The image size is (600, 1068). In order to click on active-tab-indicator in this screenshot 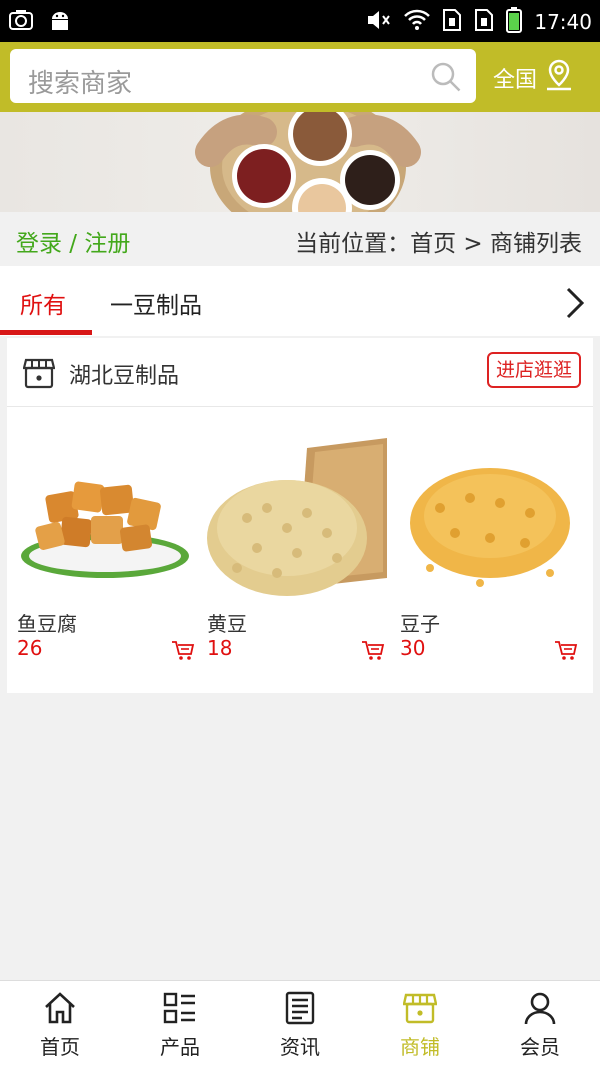, I will do `click(46, 332)`.